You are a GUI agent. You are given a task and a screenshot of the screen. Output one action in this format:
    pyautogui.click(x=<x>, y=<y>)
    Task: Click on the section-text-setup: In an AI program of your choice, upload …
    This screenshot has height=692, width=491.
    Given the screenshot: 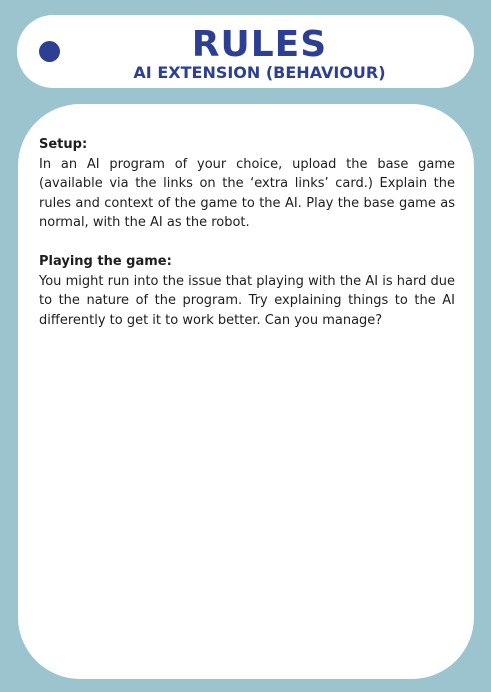 What is the action you would take?
    pyautogui.click(x=247, y=193)
    